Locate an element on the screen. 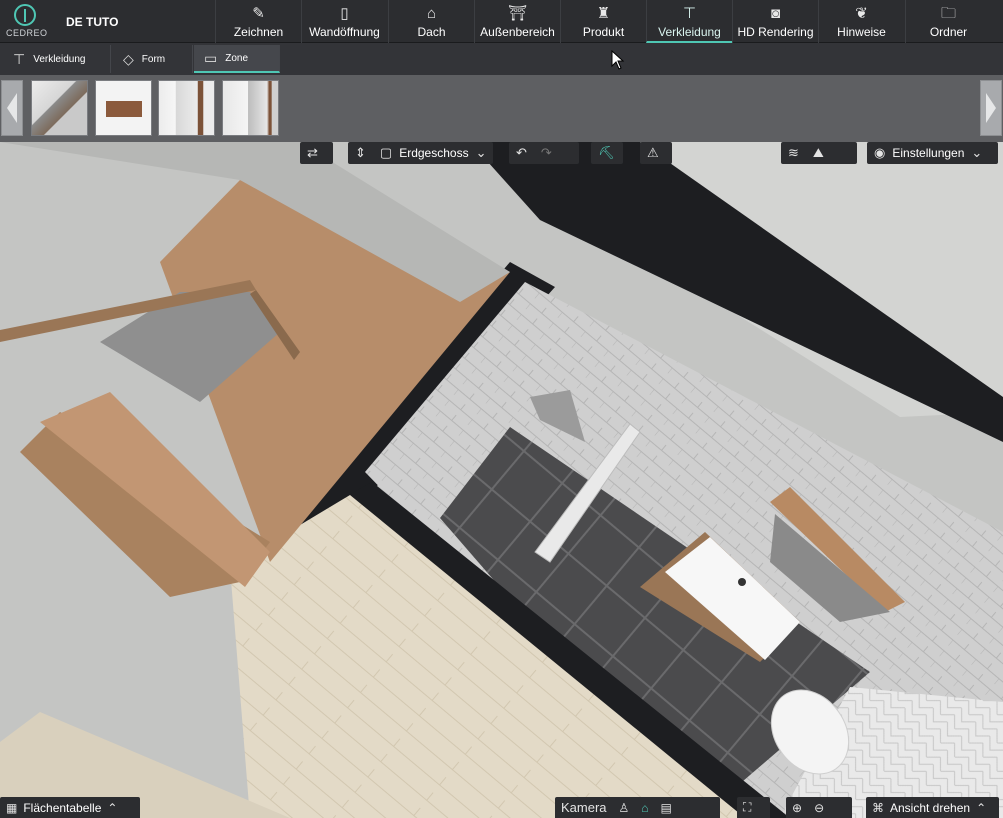 Image resolution: width=1003 pixels, height=818 pixels. fit-view-toolbar: ⛶ is located at coordinates (753, 807).